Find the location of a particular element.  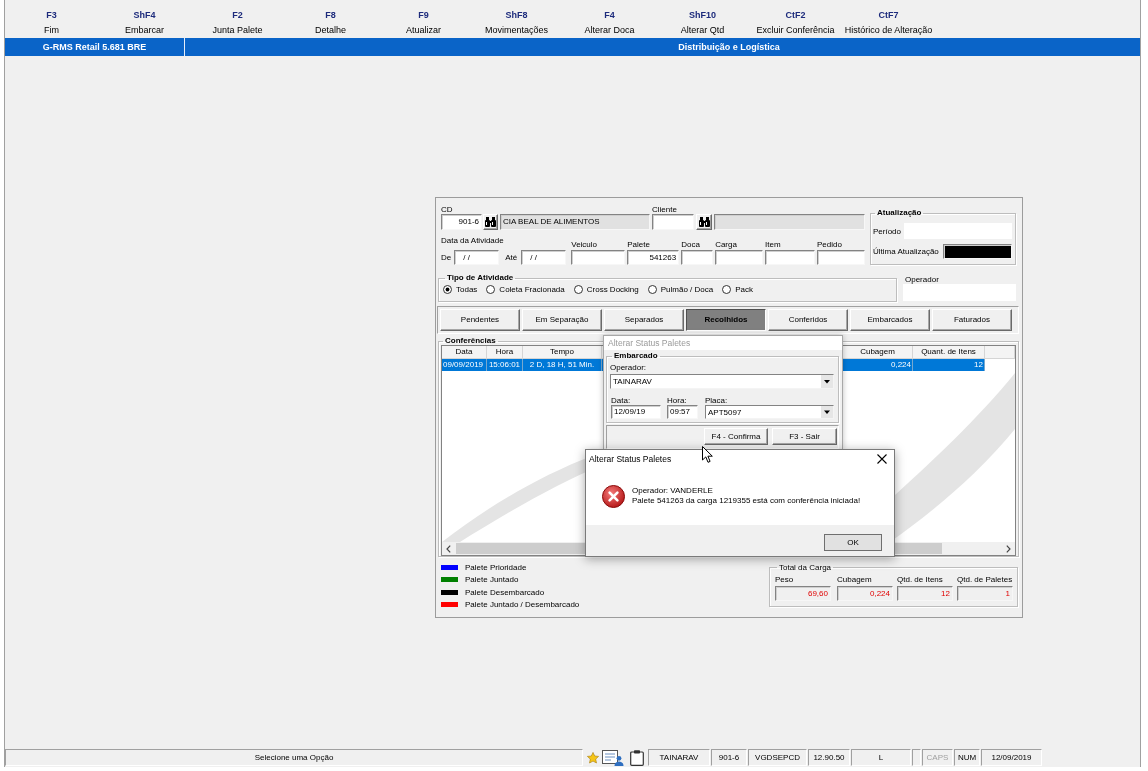

status-field: TAINARAV is located at coordinates (679, 757).